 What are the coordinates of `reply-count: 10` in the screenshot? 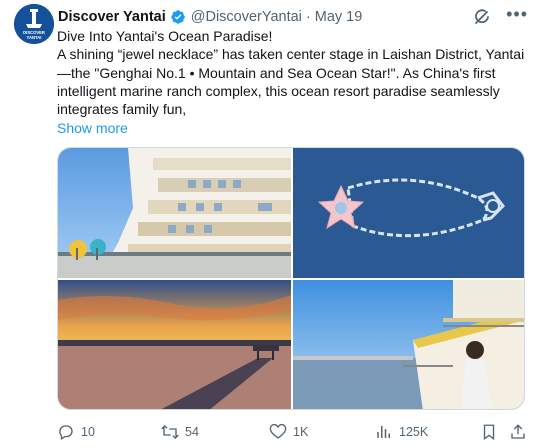 It's located at (88, 432).